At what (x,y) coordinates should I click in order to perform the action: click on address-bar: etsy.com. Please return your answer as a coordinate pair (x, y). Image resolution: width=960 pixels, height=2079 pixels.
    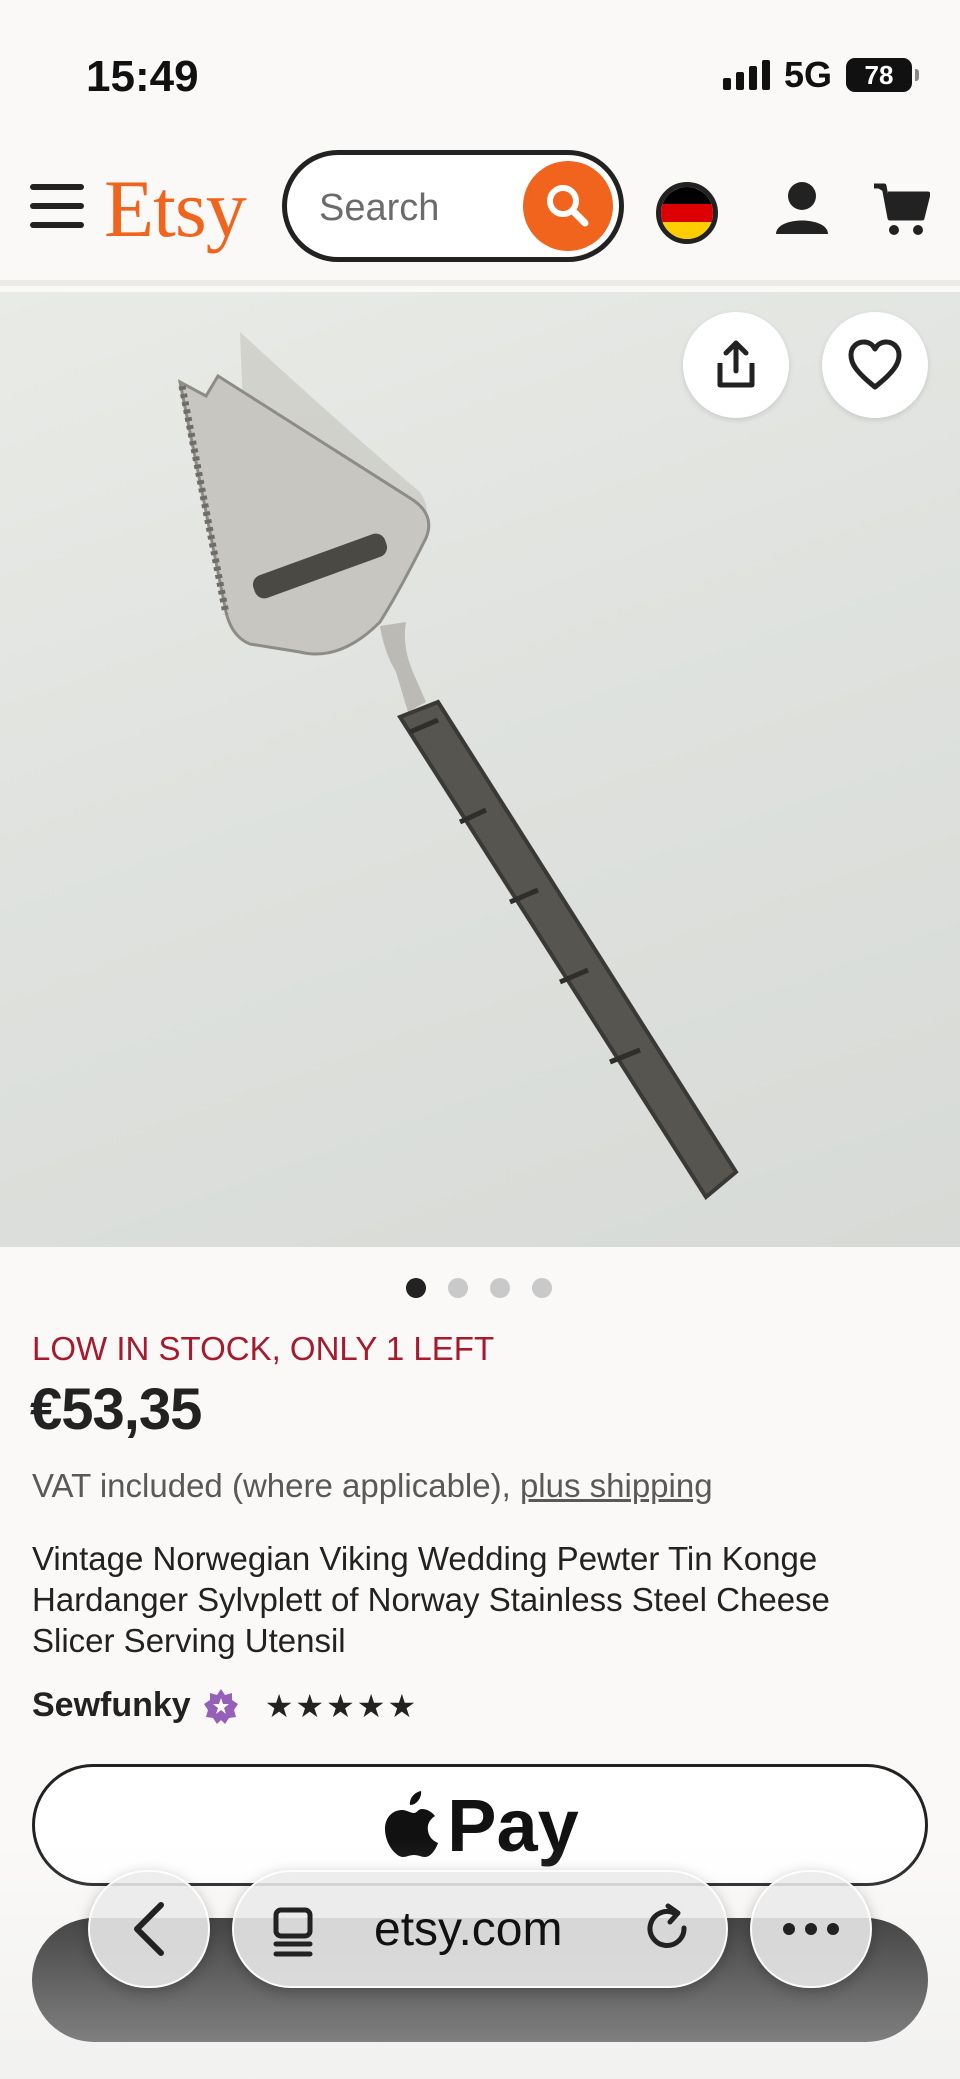
    Looking at the image, I should click on (480, 1929).